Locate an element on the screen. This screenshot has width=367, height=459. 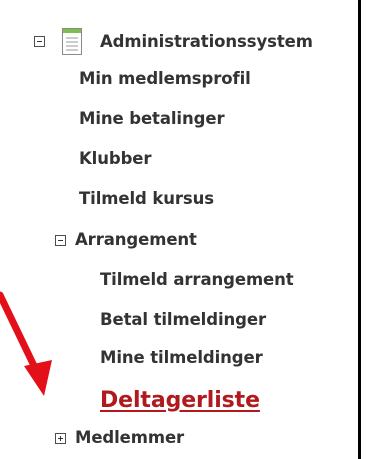
document-icon is located at coordinates (72, 41).